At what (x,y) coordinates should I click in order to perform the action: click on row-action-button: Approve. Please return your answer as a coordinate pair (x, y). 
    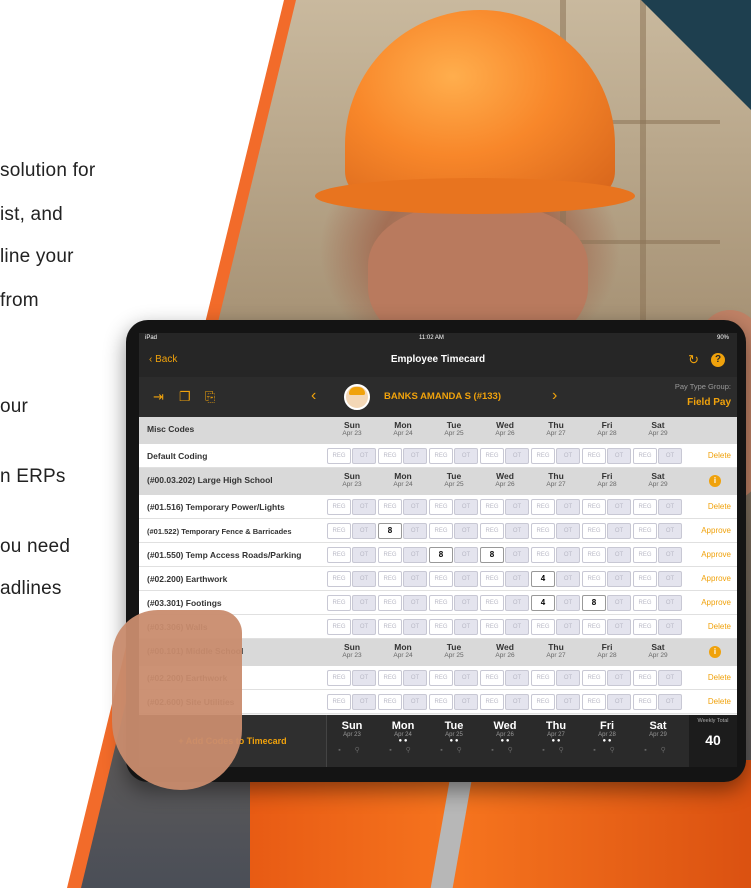
    Looking at the image, I should click on (716, 530).